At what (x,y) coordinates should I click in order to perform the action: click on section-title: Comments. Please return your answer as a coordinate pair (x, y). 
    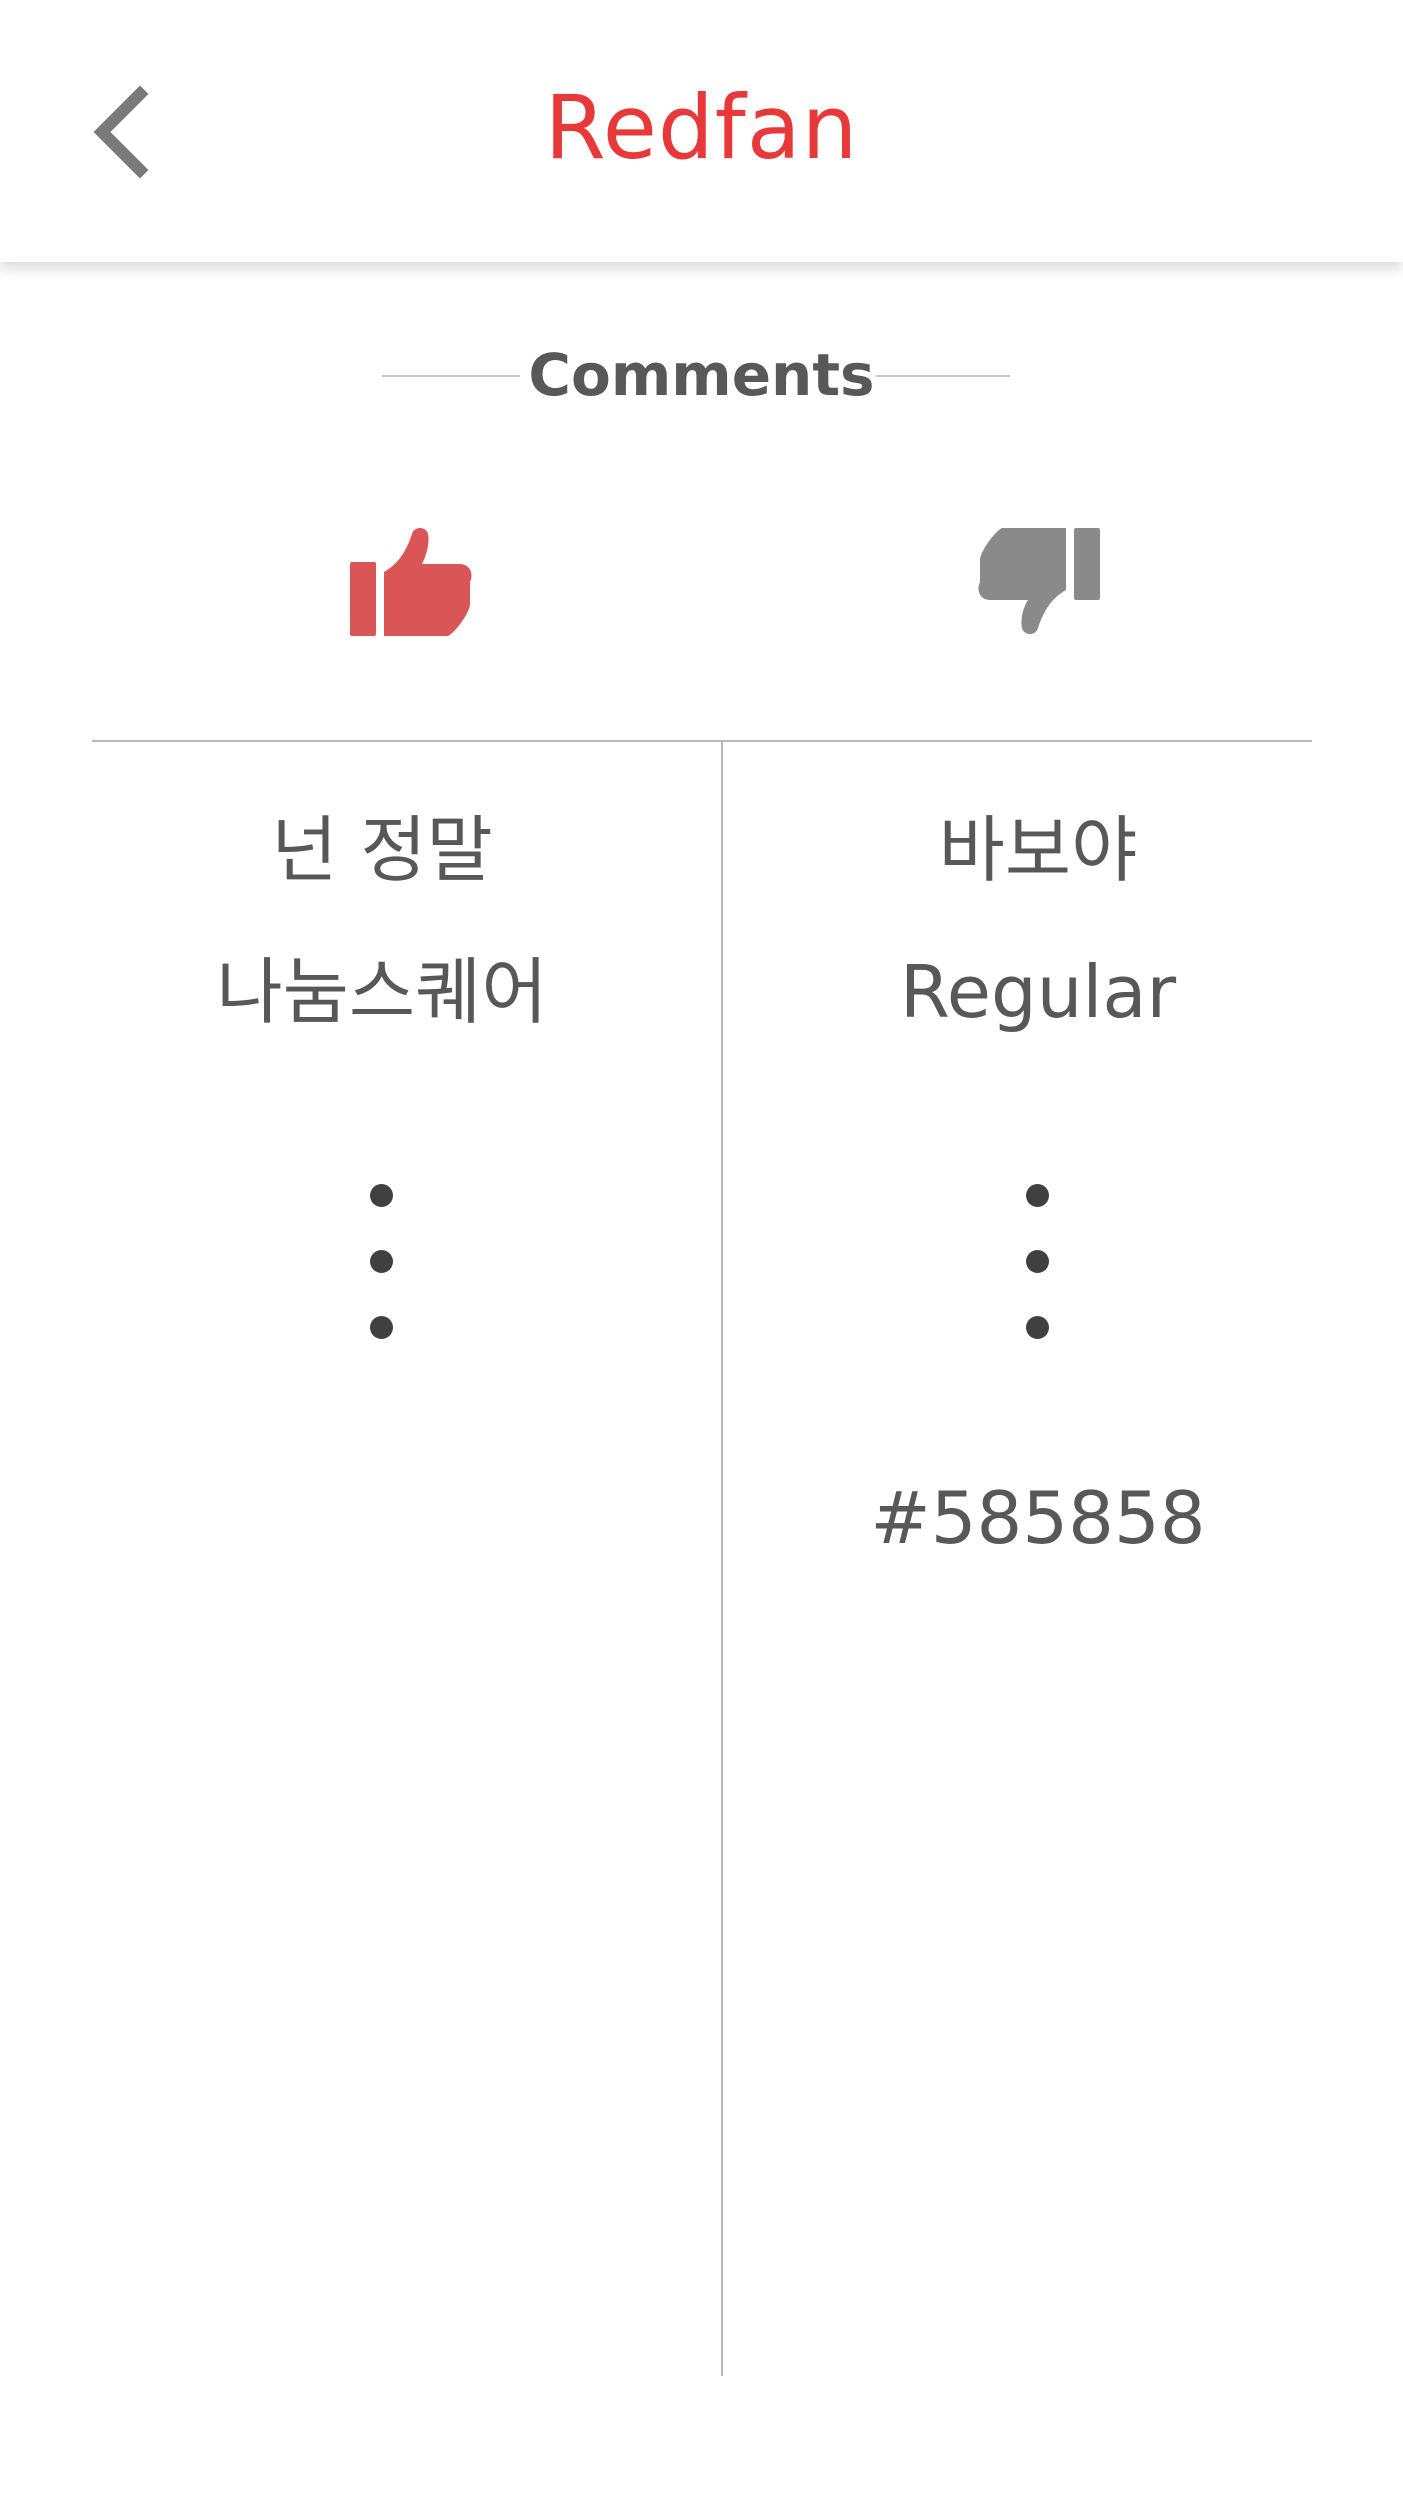
    Looking at the image, I should click on (701, 375).